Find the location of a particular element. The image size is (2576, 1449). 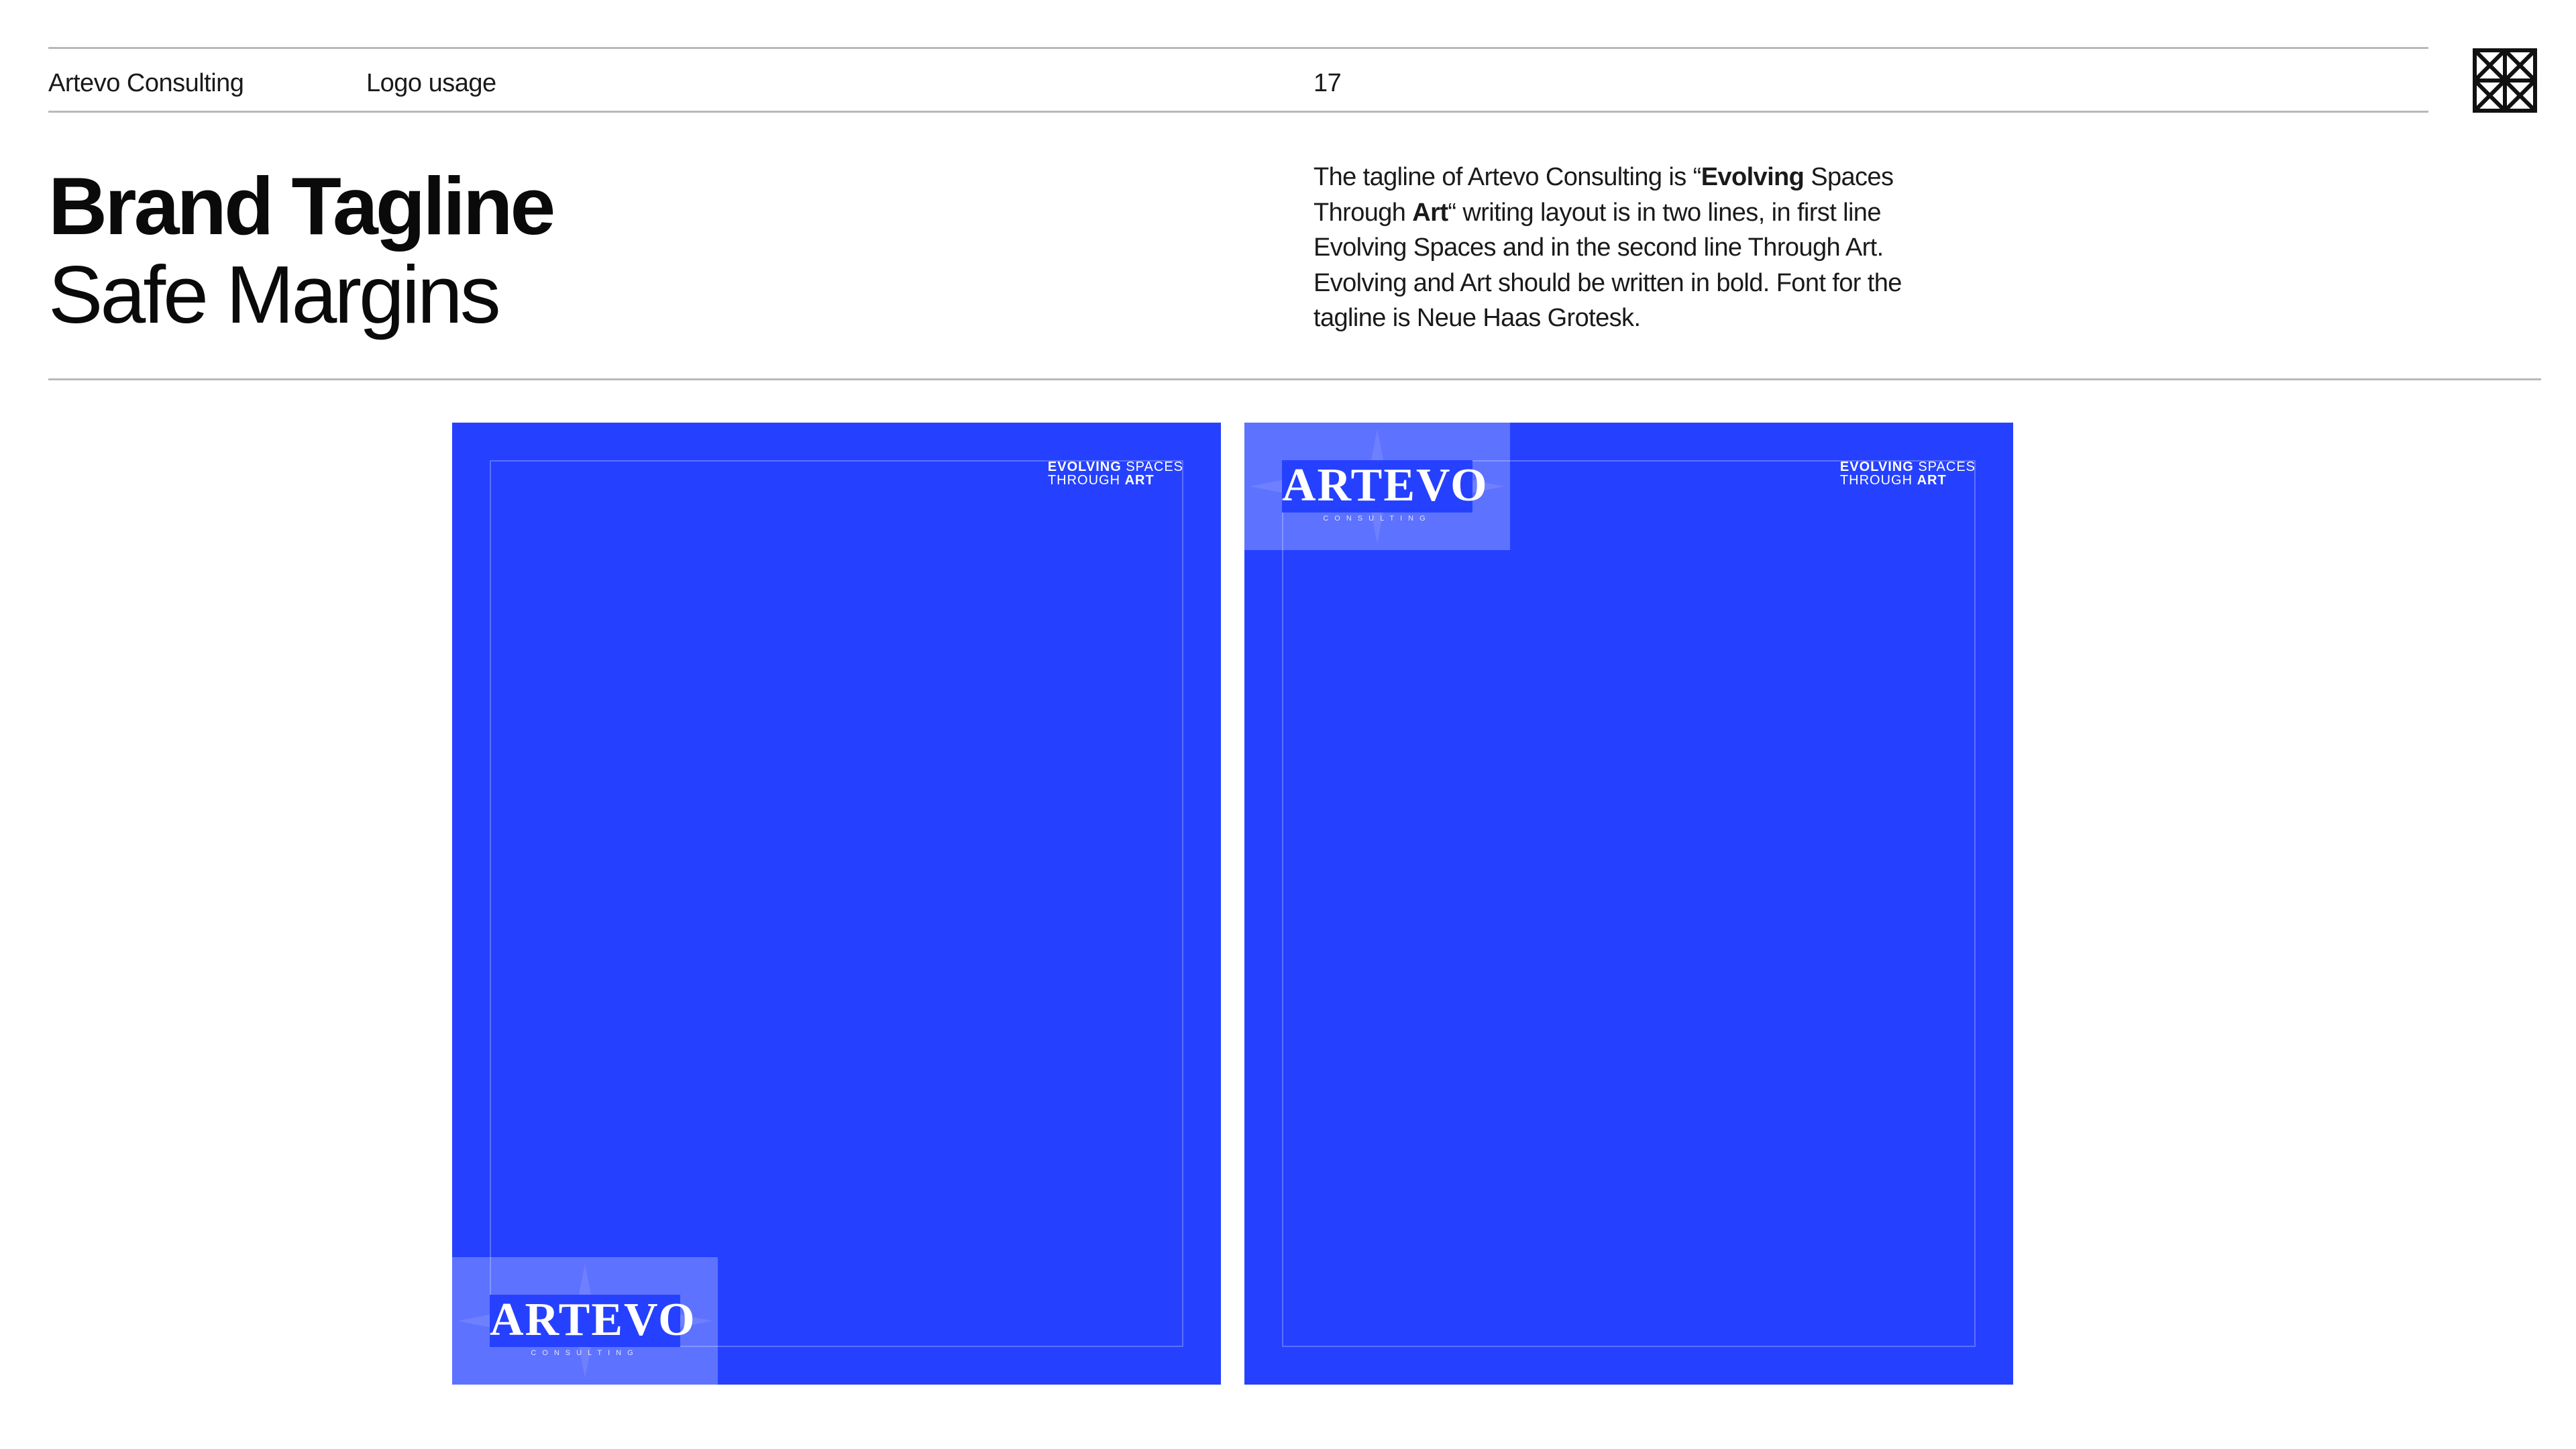

page-number: 17 is located at coordinates (1327, 83).